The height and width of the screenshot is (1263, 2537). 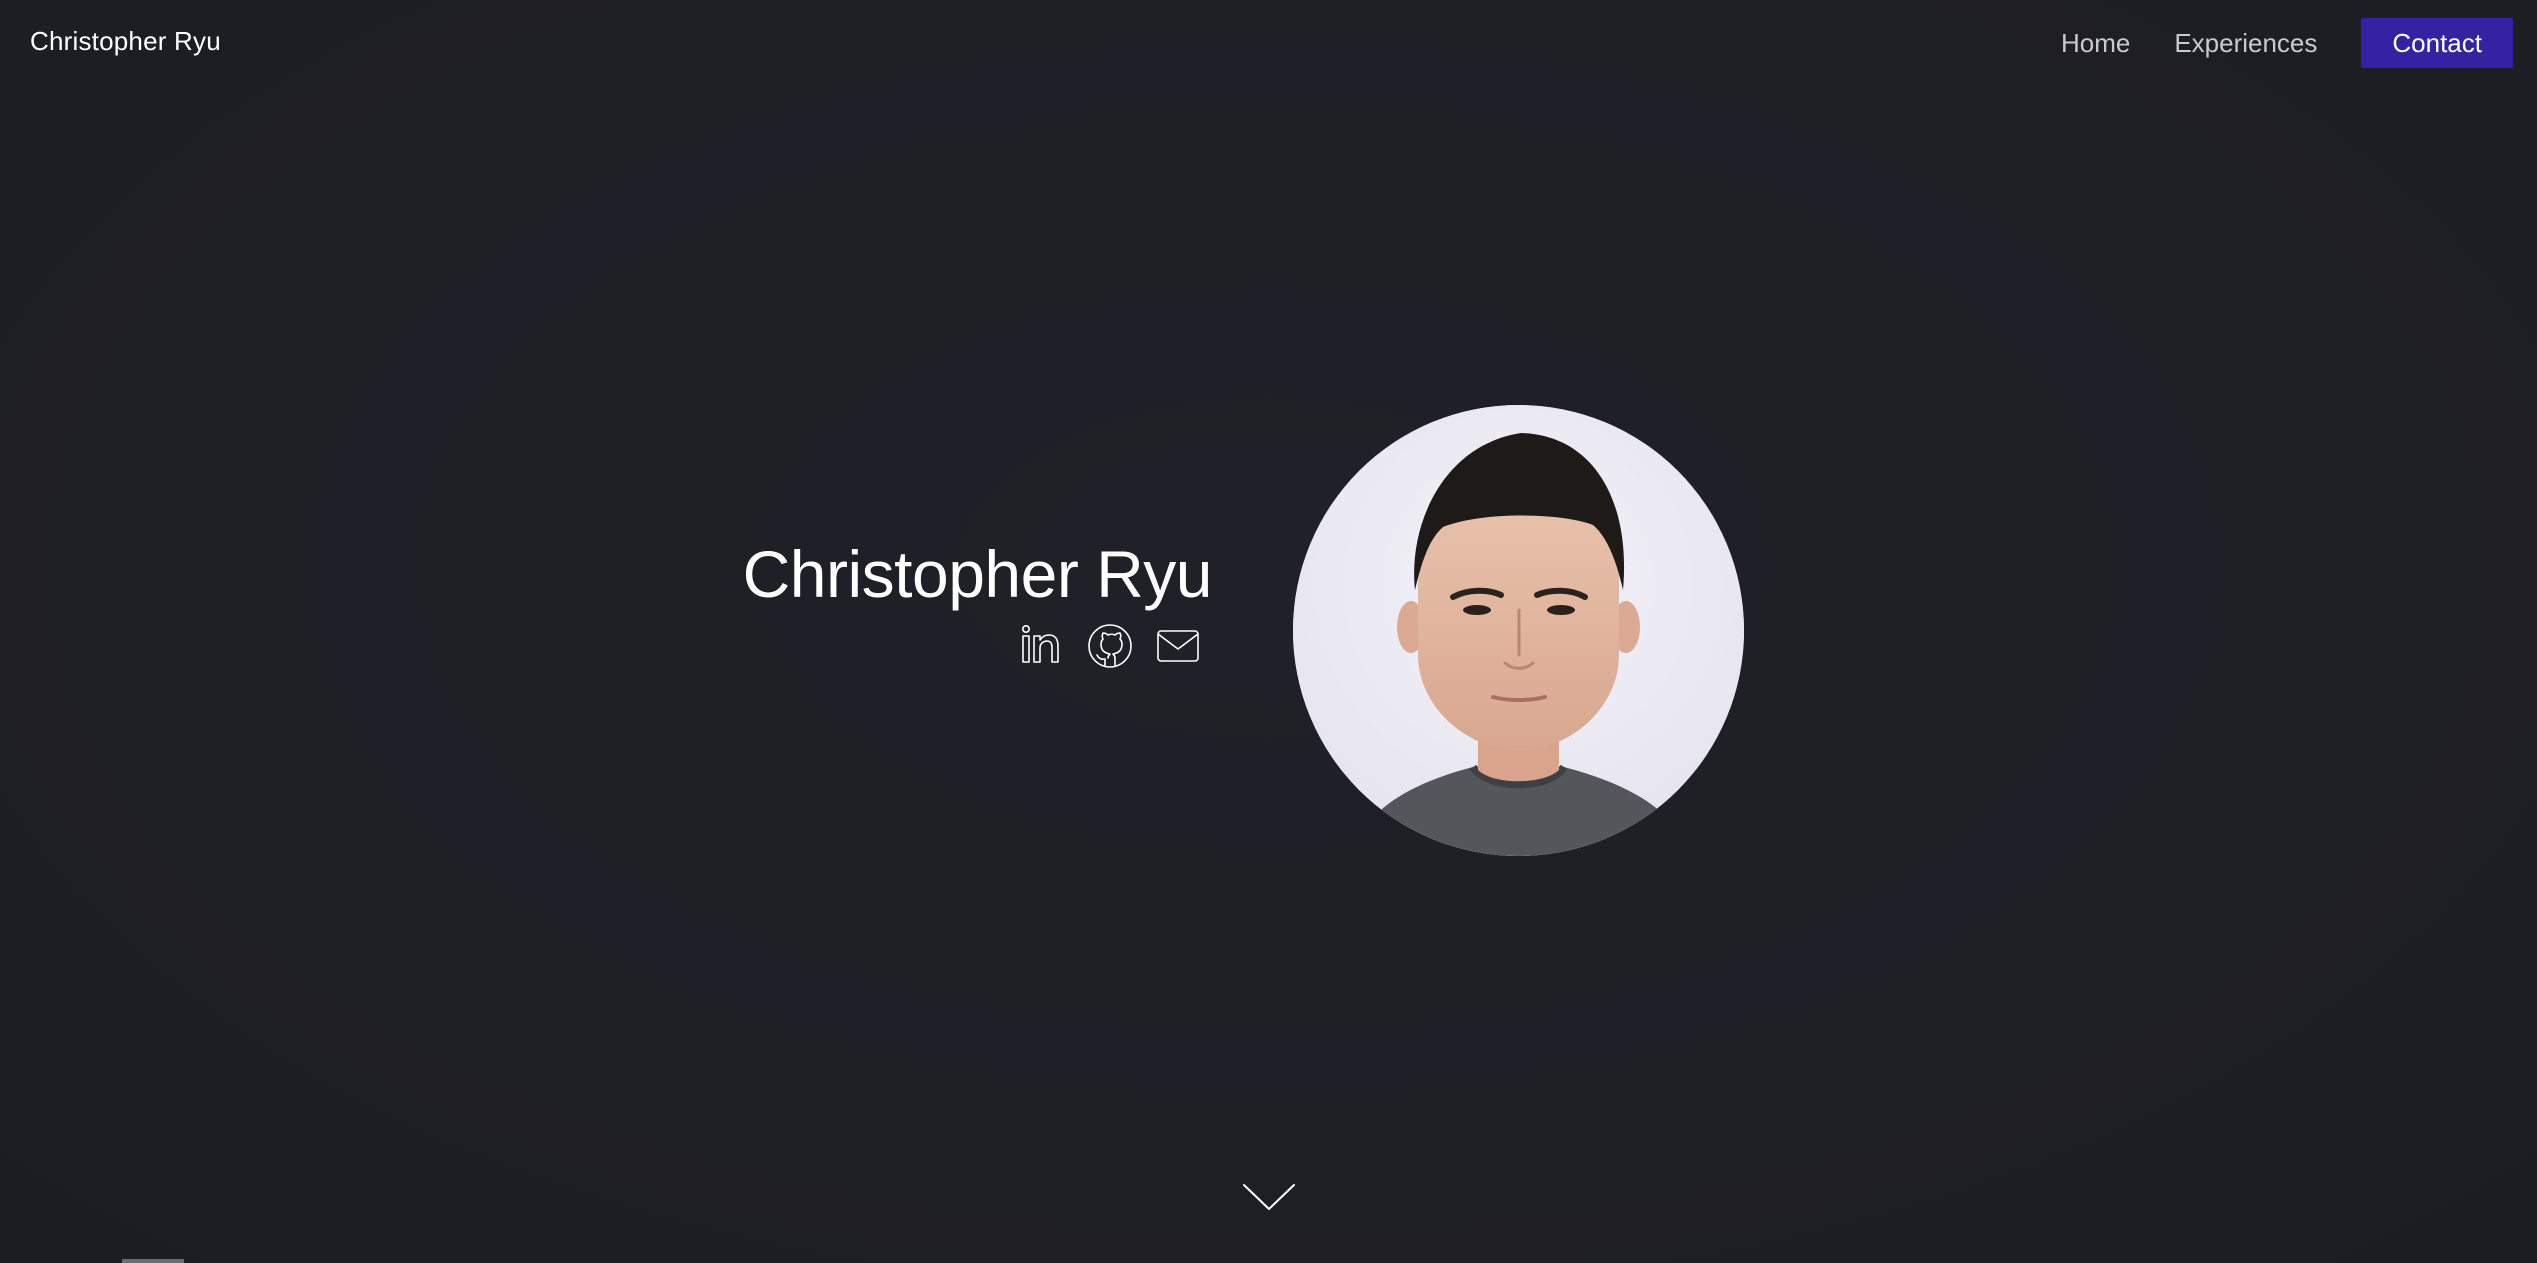 What do you see at coordinates (2095, 43) in the screenshot?
I see `nav-home-link: Home` at bounding box center [2095, 43].